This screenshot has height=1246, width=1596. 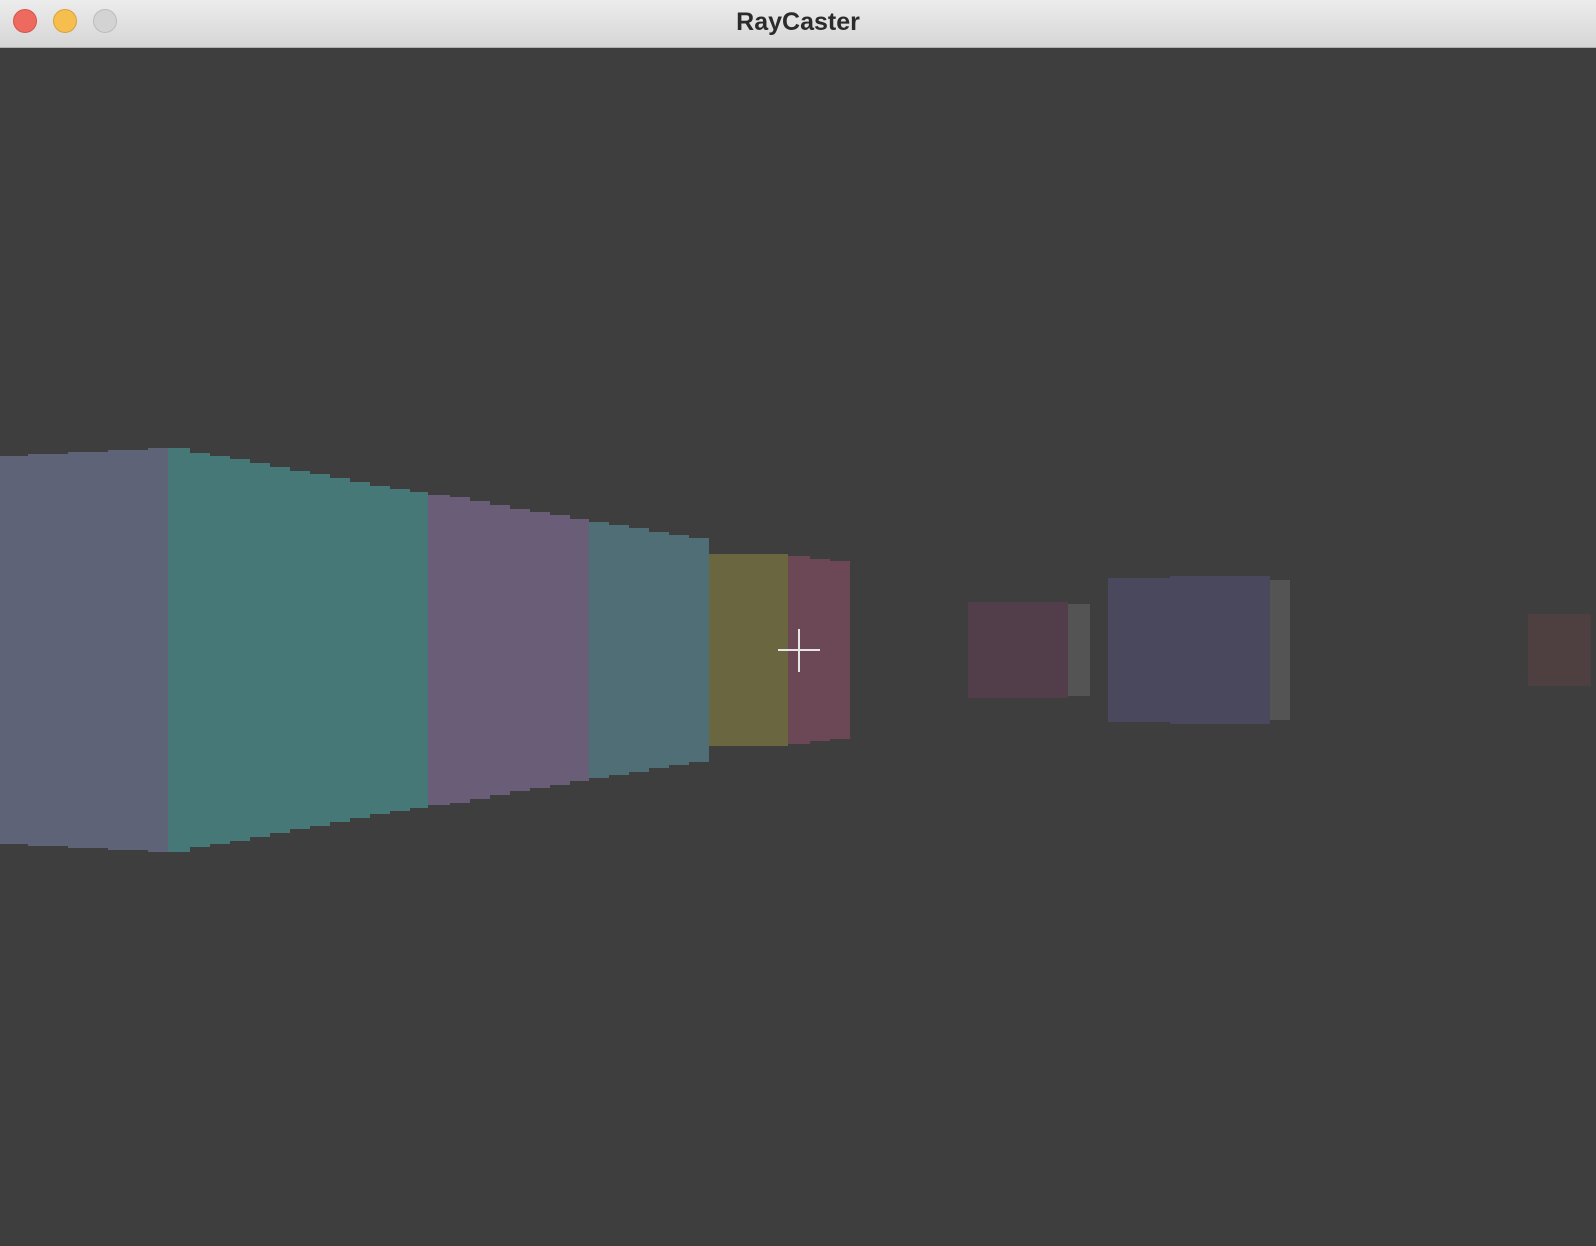 I want to click on wall-olive-slice, so click(x=748, y=650).